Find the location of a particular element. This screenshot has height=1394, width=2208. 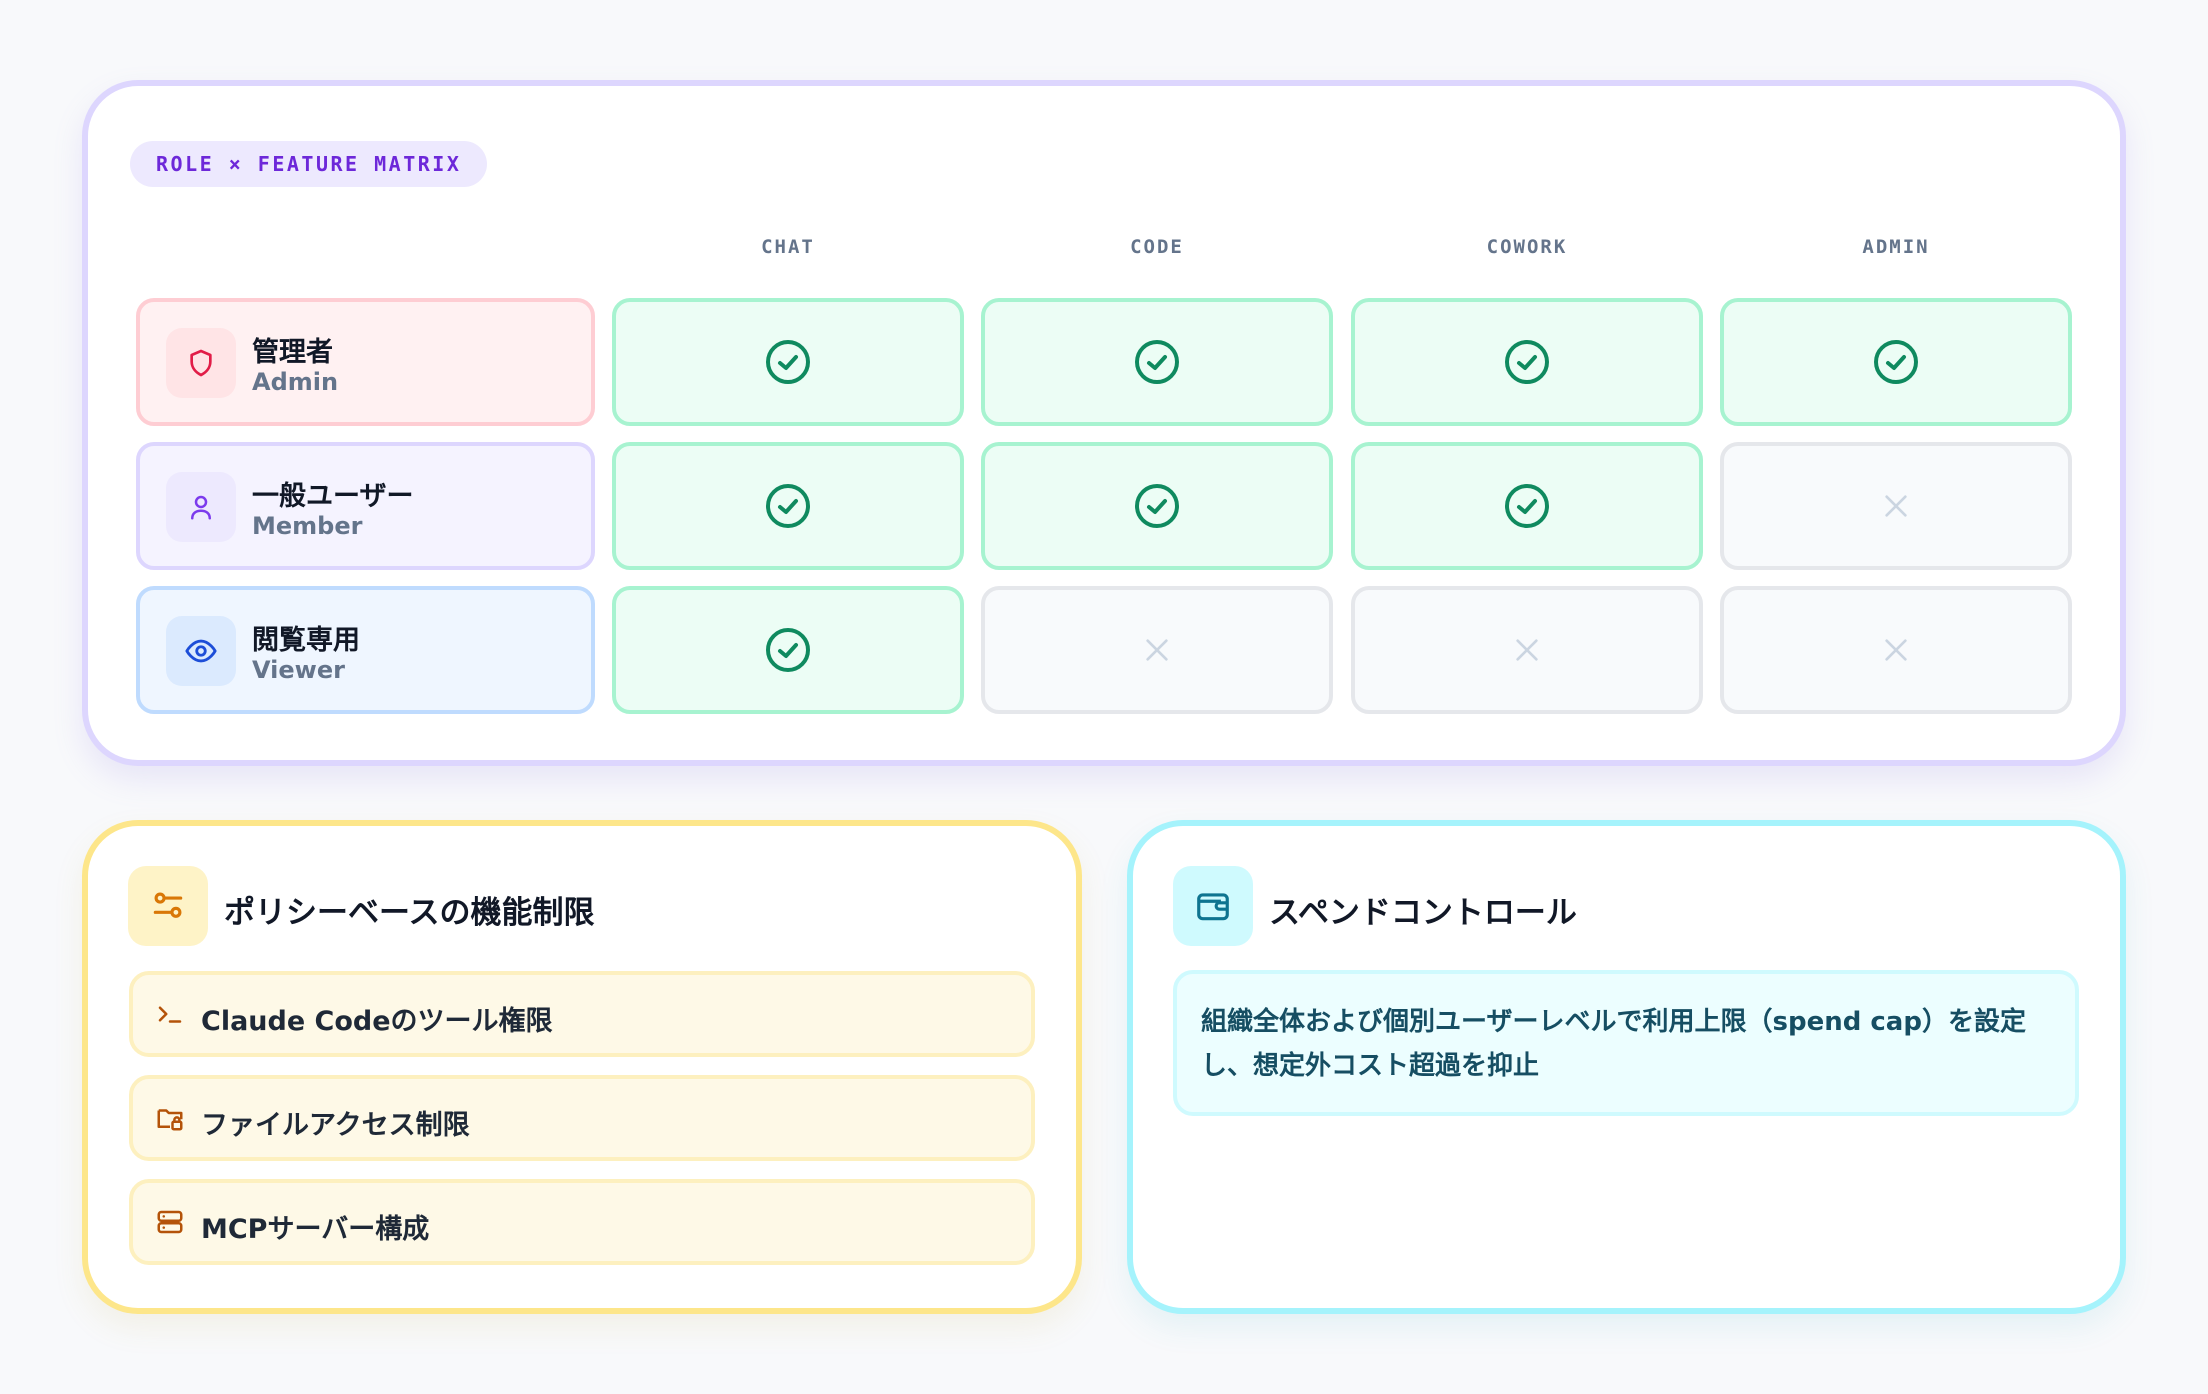

matrix-cell-admin-admin is located at coordinates (1896, 362).